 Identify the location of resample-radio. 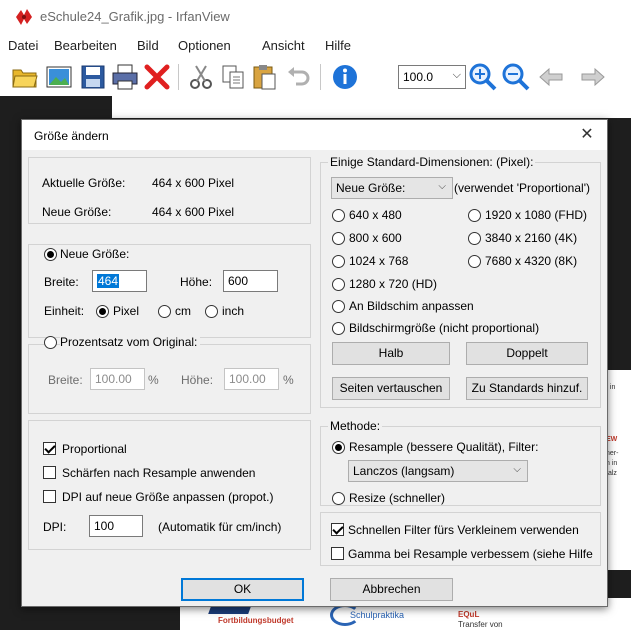
(338, 447).